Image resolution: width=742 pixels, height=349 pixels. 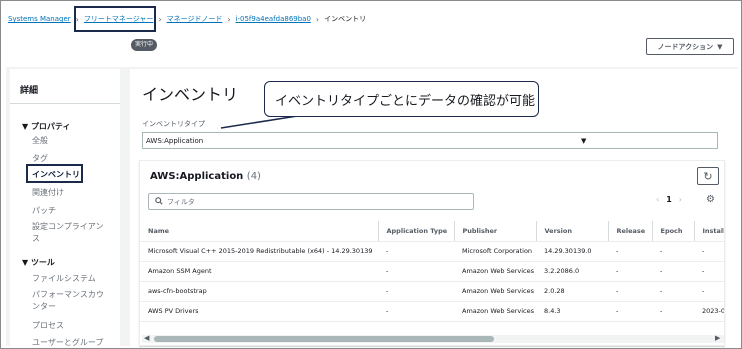 I want to click on chevron-left-icon: ‹, so click(x=657, y=199).